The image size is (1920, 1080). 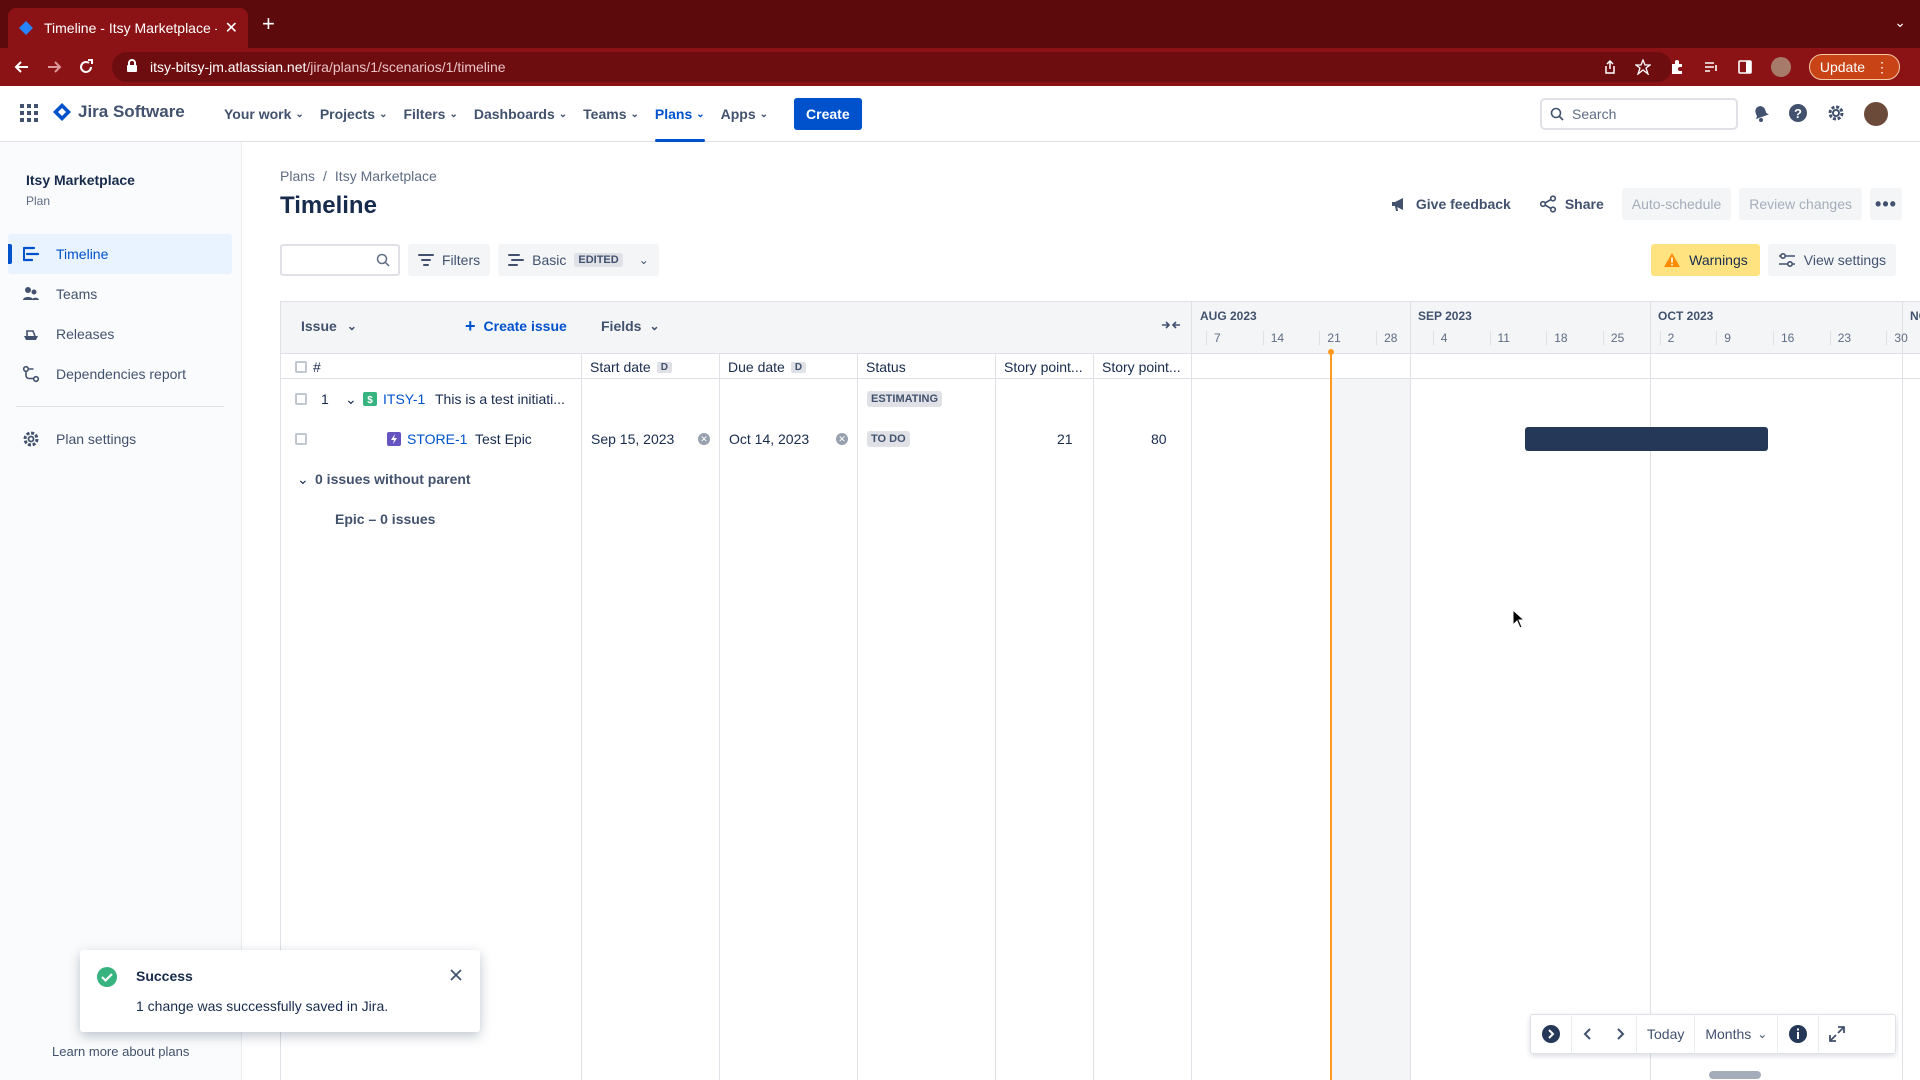 I want to click on timeline-scrollbar, so click(x=1735, y=1075).